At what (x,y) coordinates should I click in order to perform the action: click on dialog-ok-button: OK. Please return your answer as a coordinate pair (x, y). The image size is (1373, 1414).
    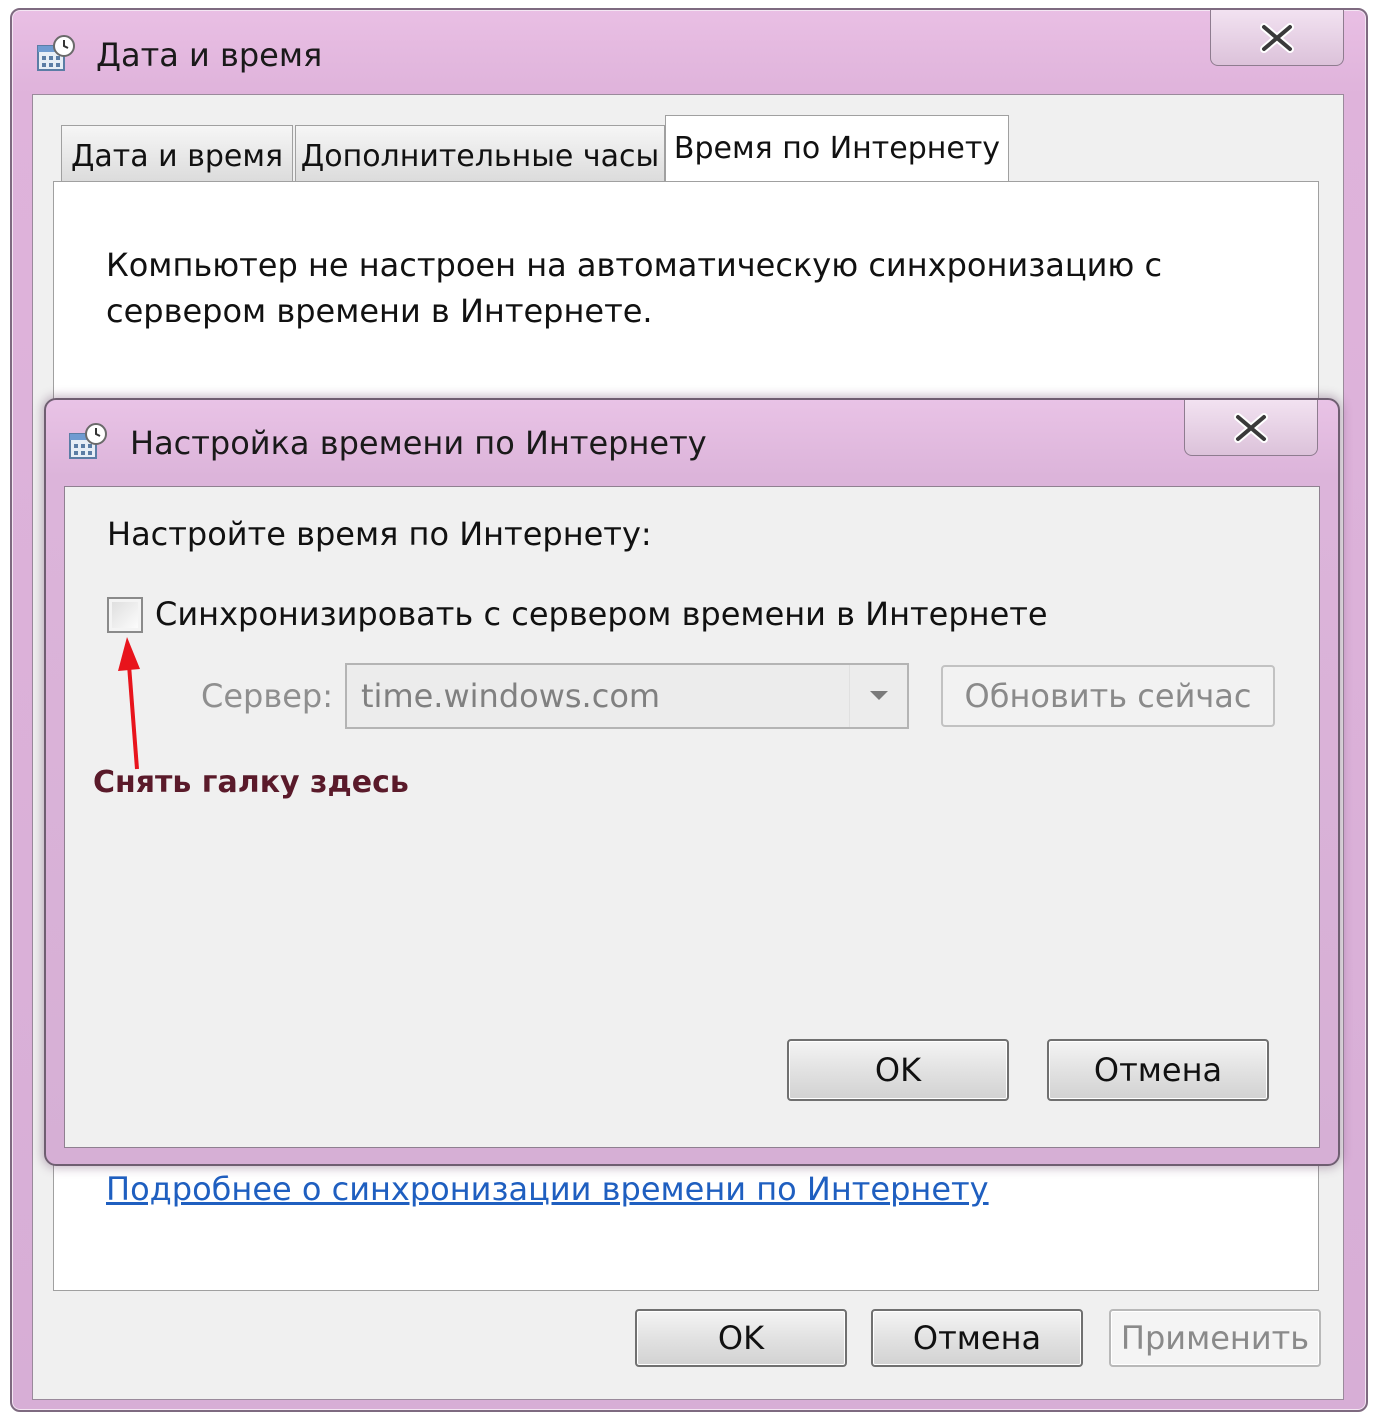
    Looking at the image, I should click on (898, 1070).